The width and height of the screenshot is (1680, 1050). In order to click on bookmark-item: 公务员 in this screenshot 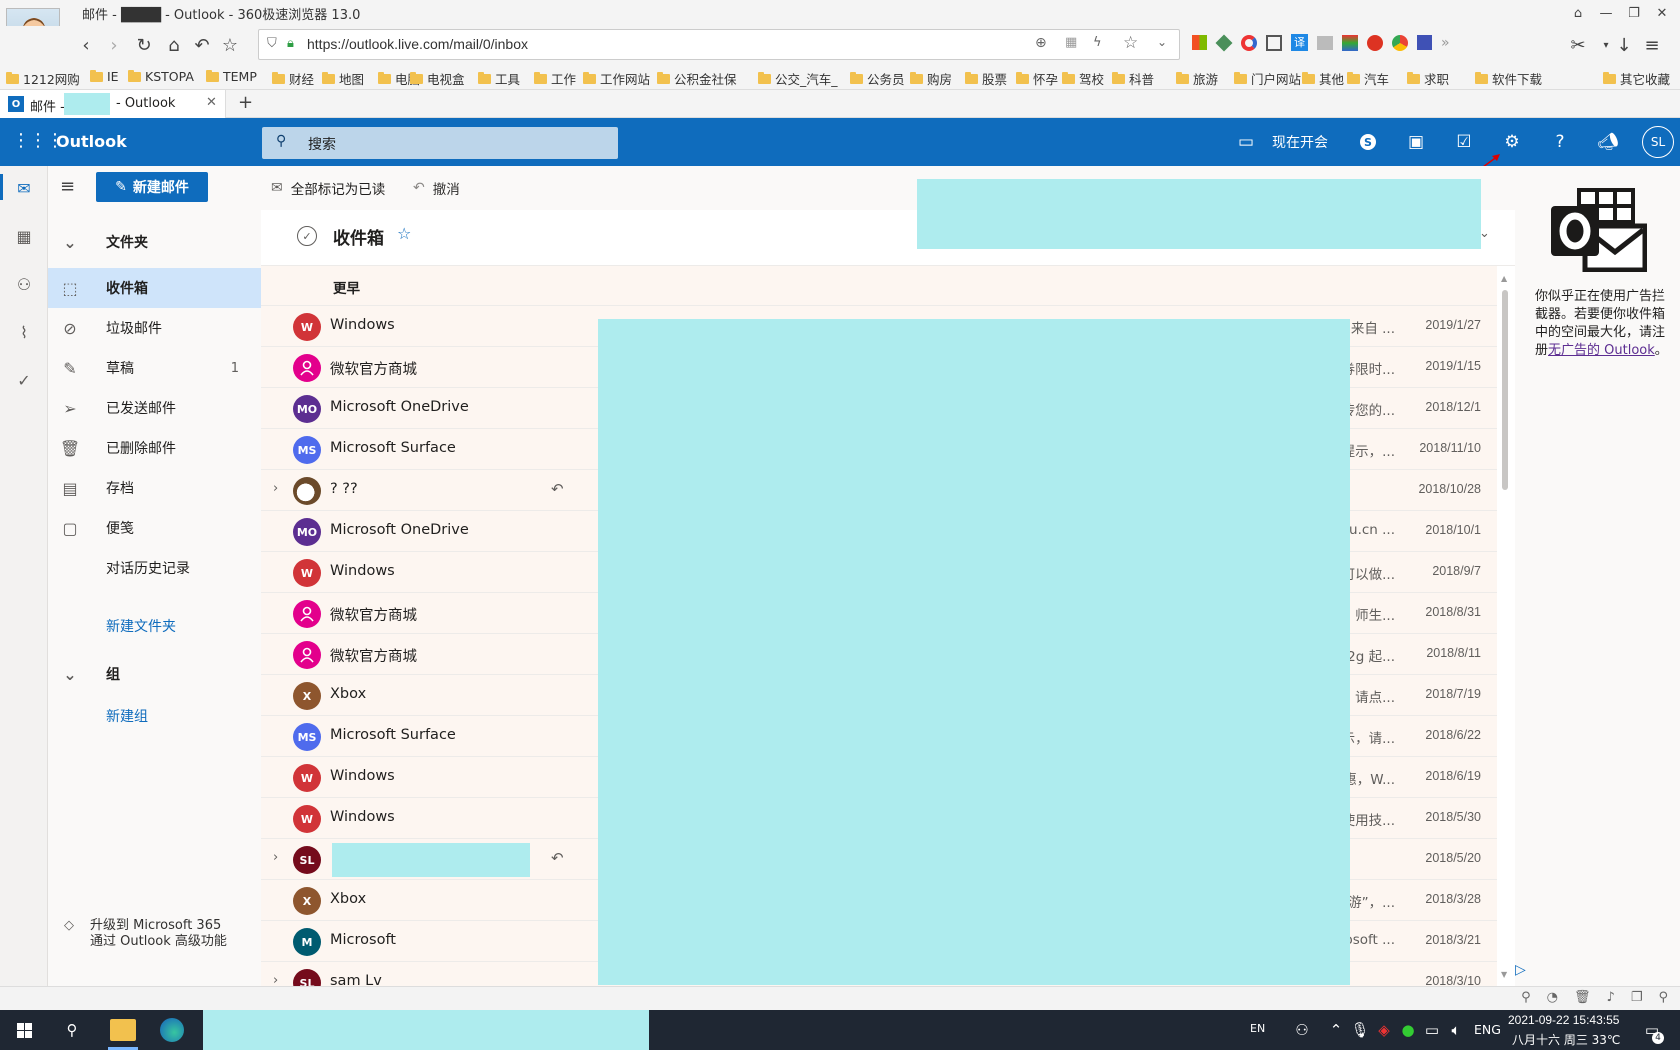, I will do `click(877, 78)`.